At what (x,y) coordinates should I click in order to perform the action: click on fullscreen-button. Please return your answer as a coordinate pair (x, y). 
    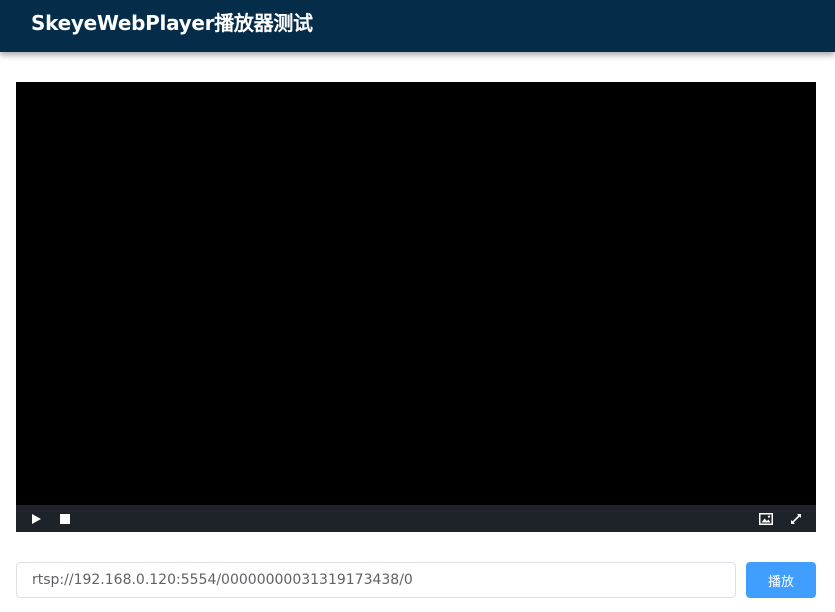
    Looking at the image, I should click on (796, 518).